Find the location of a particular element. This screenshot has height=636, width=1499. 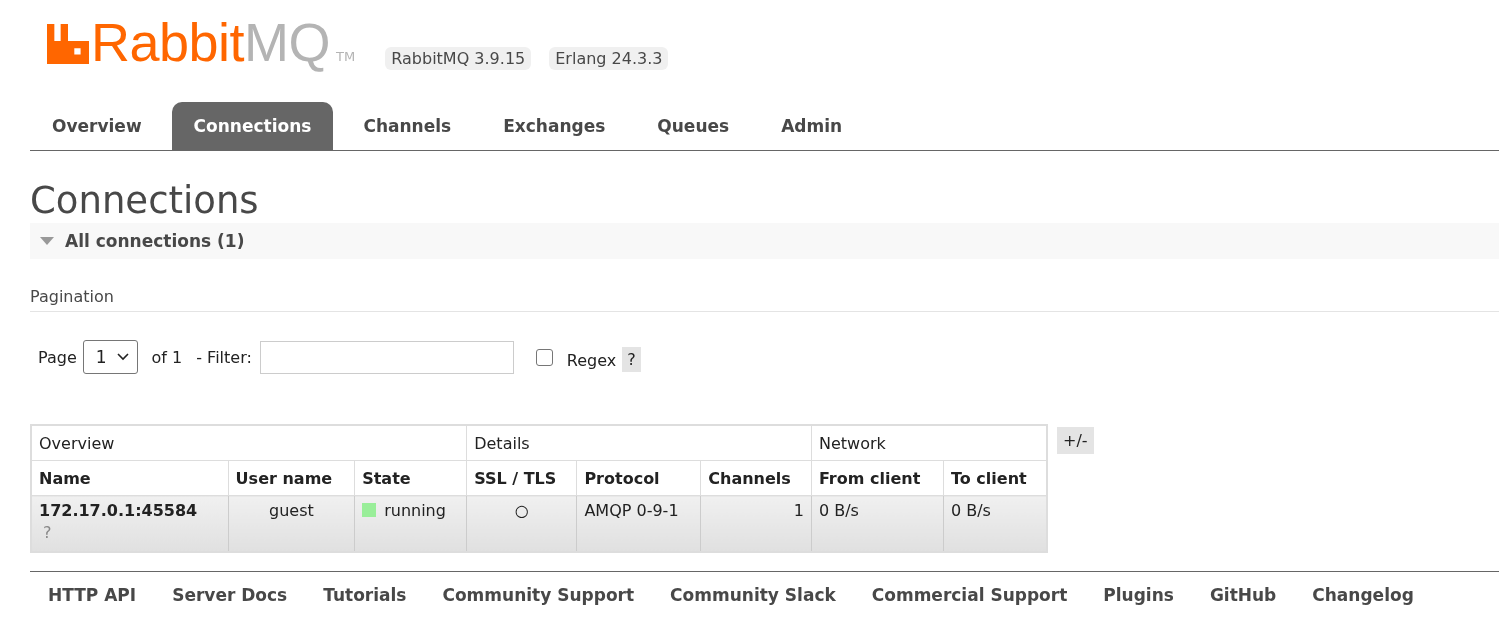

nav-tab: Admin is located at coordinates (812, 126).